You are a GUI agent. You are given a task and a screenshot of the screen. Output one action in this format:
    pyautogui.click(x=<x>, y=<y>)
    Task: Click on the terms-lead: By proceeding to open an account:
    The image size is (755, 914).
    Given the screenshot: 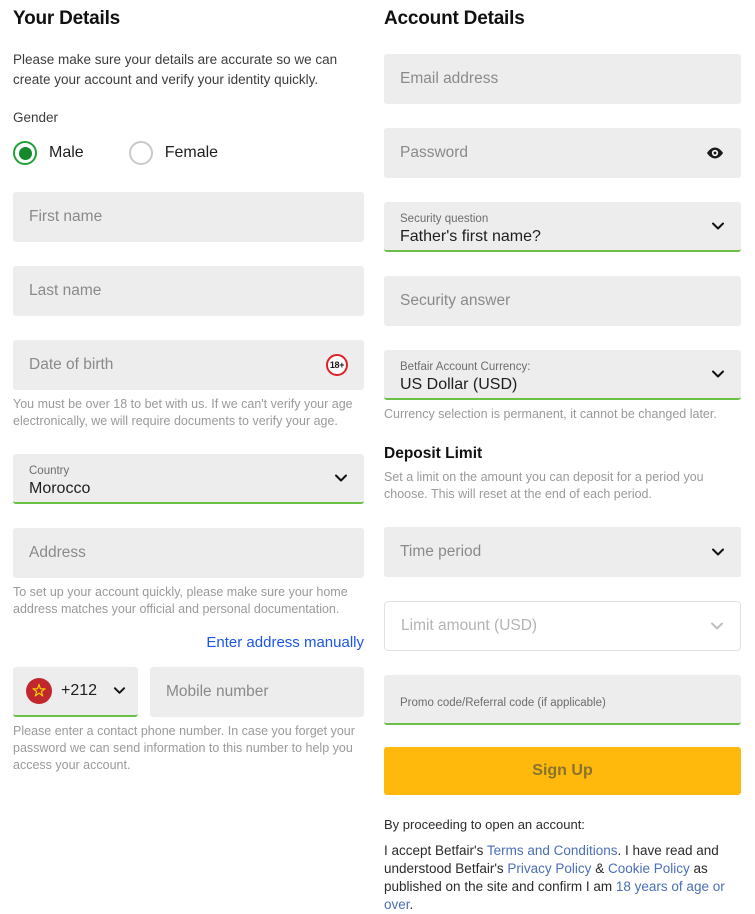 What is the action you would take?
    pyautogui.click(x=484, y=824)
    